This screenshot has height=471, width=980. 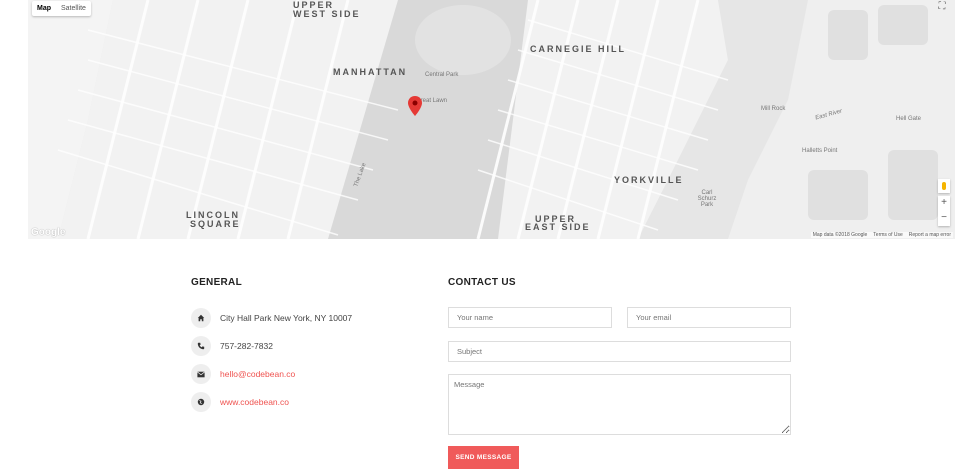 What do you see at coordinates (44, 8) in the screenshot?
I see `map-type-map-button: Map` at bounding box center [44, 8].